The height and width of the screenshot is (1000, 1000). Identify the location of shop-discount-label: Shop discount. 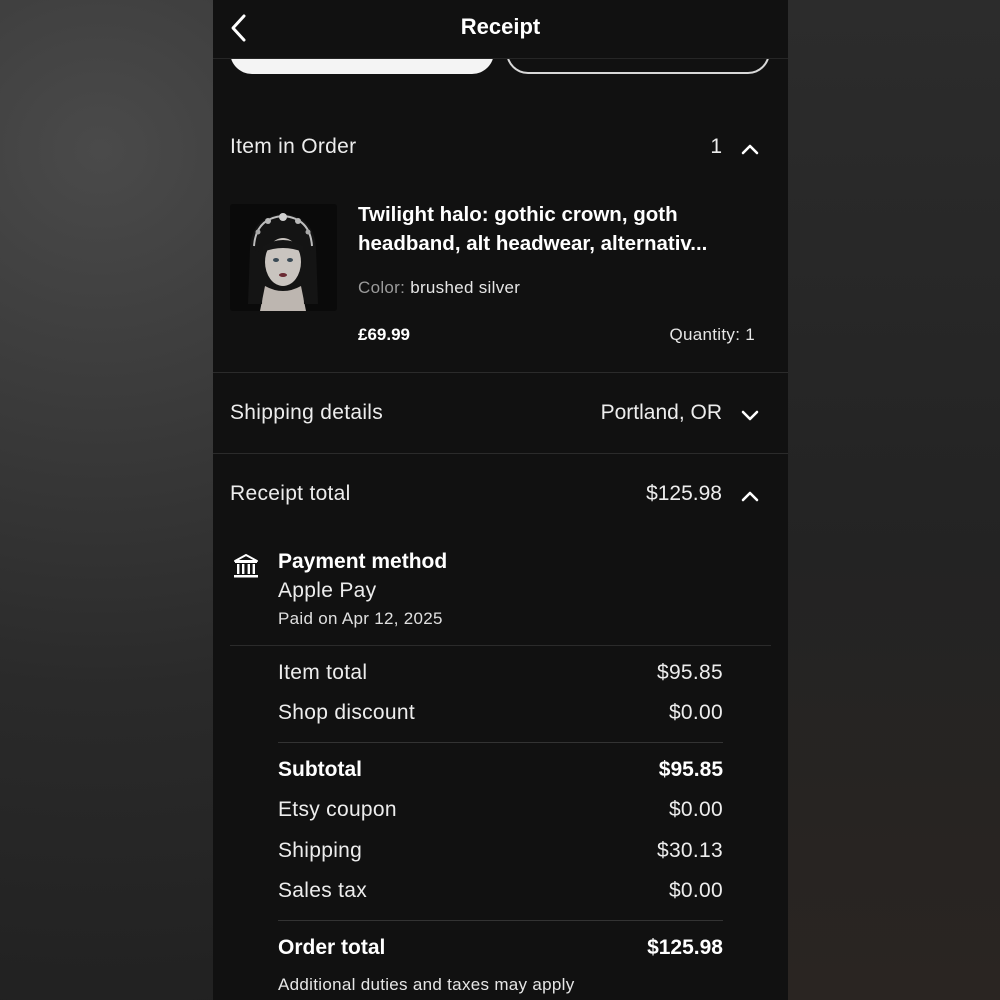
(346, 712).